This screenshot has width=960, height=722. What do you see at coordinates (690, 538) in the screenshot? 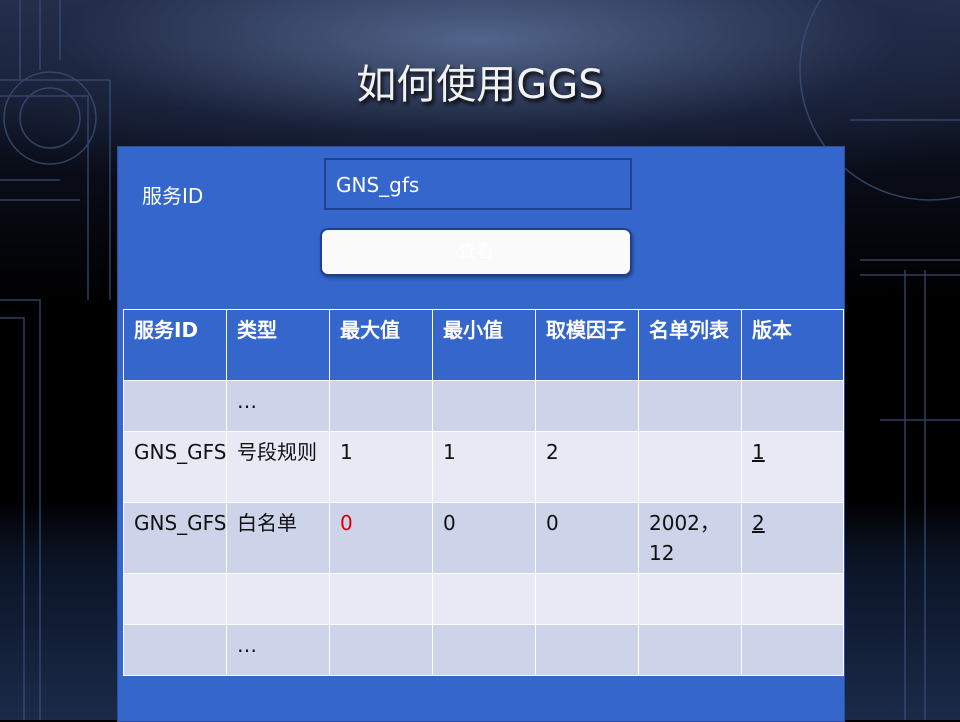
I see `table-cell: 2002，12` at bounding box center [690, 538].